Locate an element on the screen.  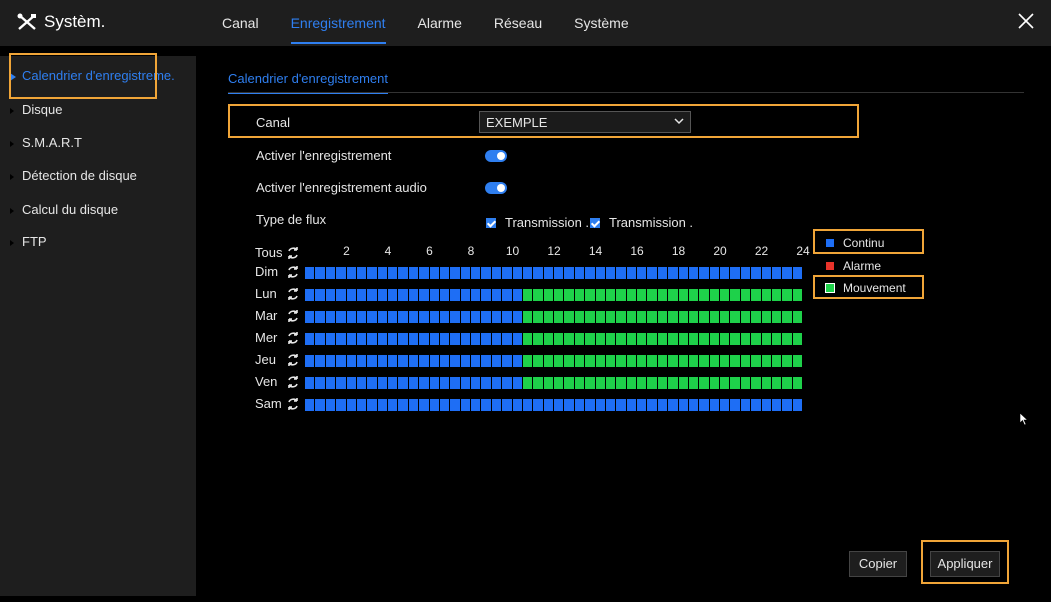
legend-alarme: Alarme is located at coordinates (853, 266).